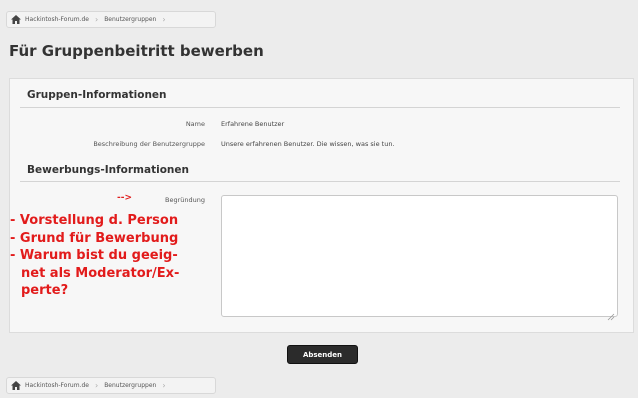 The width and height of the screenshot is (638, 398). What do you see at coordinates (322, 354) in the screenshot?
I see `submit-button: Absenden` at bounding box center [322, 354].